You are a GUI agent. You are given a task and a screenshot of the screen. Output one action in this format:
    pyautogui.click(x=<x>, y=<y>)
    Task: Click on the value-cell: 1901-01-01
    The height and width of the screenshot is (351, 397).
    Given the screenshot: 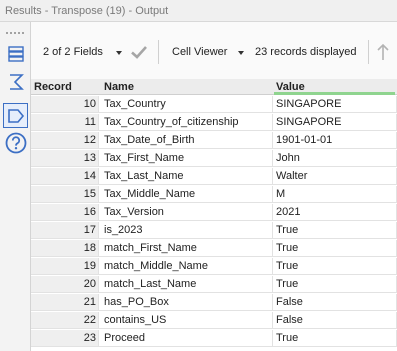 What is the action you would take?
    pyautogui.click(x=335, y=140)
    